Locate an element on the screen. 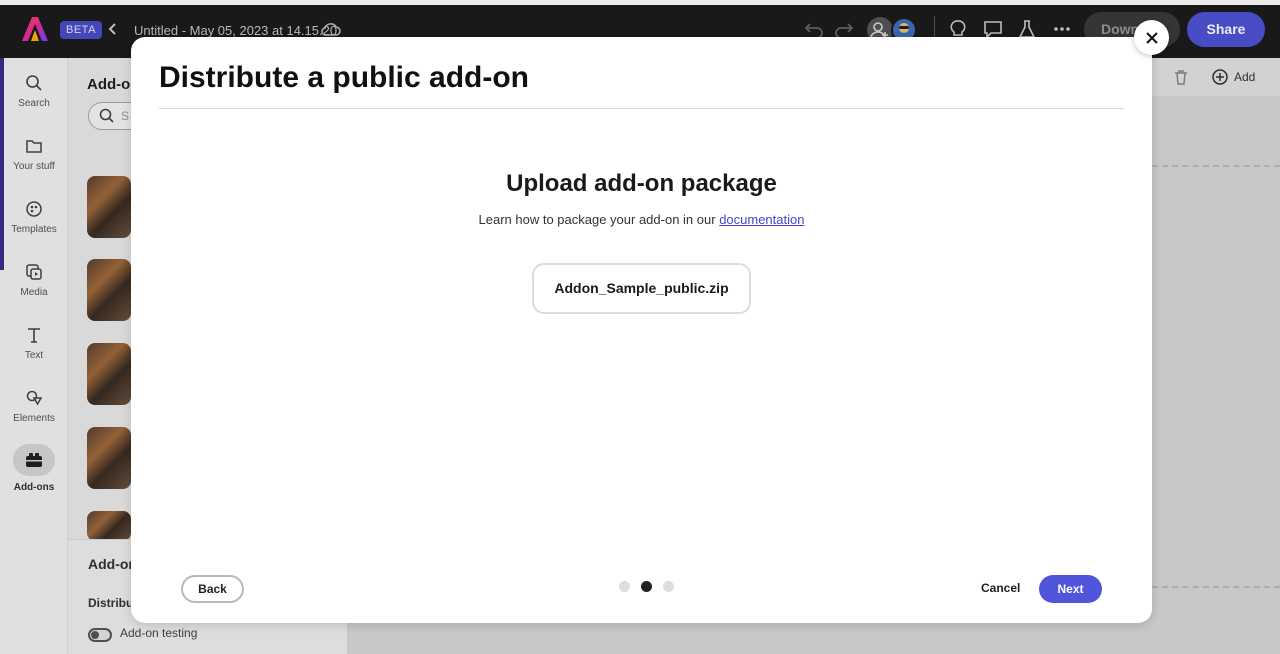 Image resolution: width=1280 pixels, height=654 pixels. back-button: Back is located at coordinates (212, 589).